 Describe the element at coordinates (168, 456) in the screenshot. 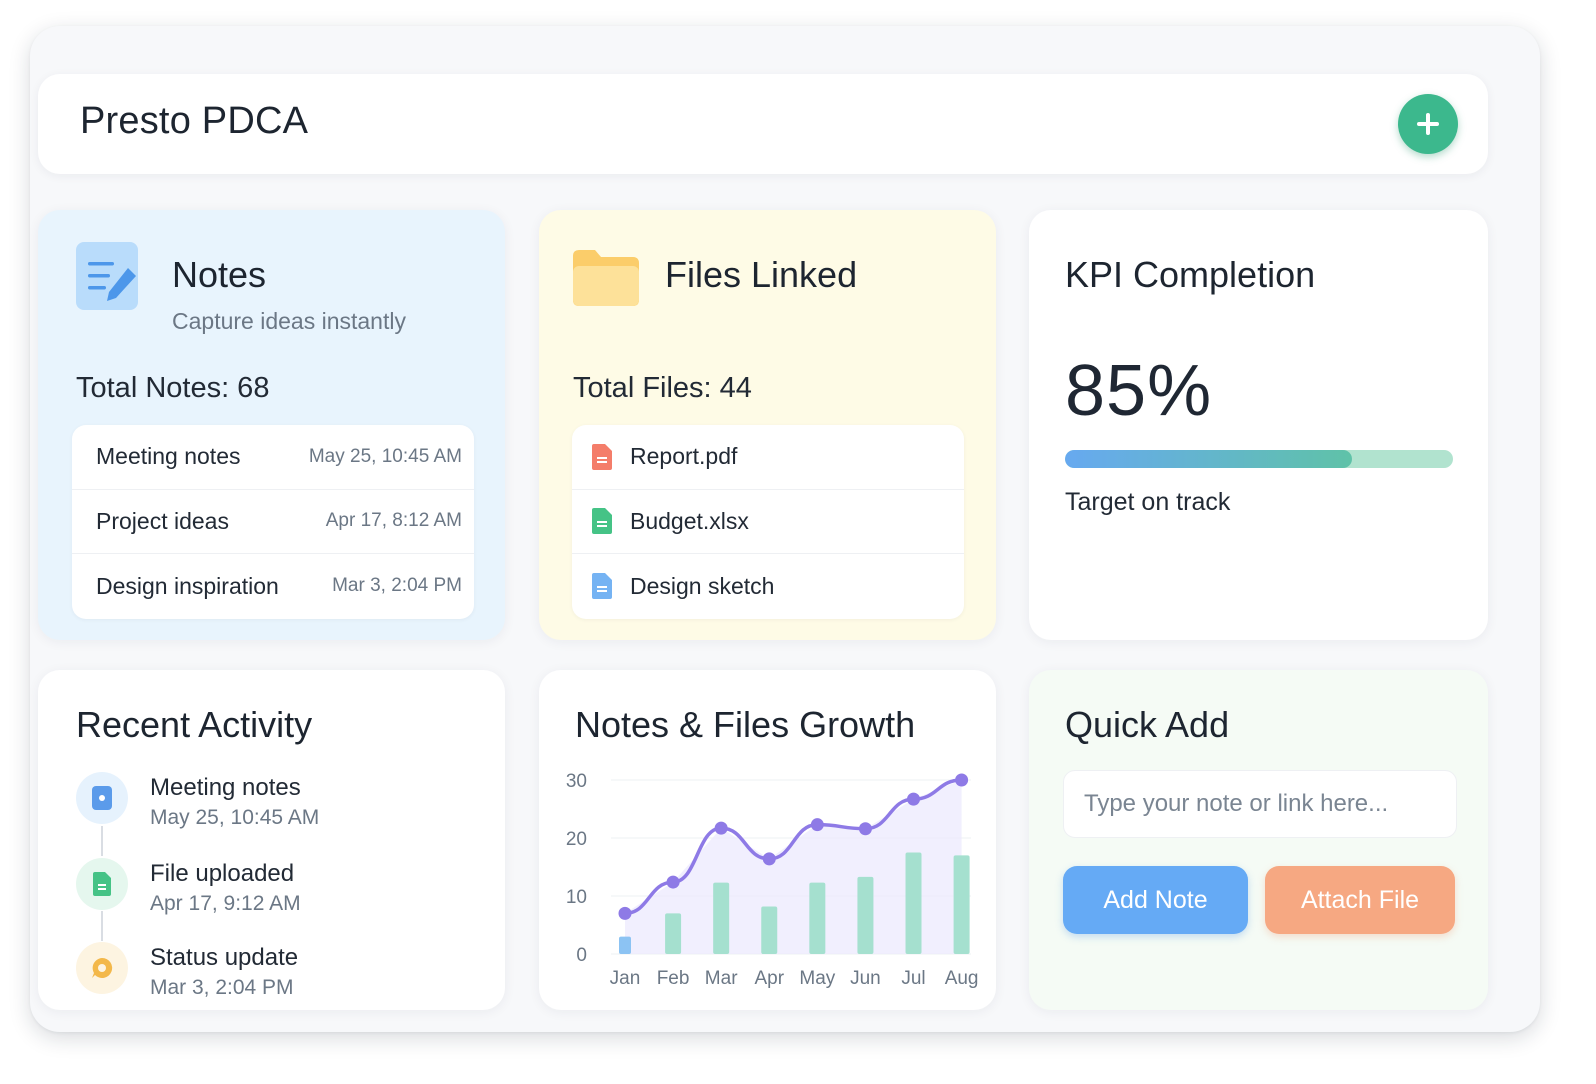

I see `note-label: Meeting notes` at that location.